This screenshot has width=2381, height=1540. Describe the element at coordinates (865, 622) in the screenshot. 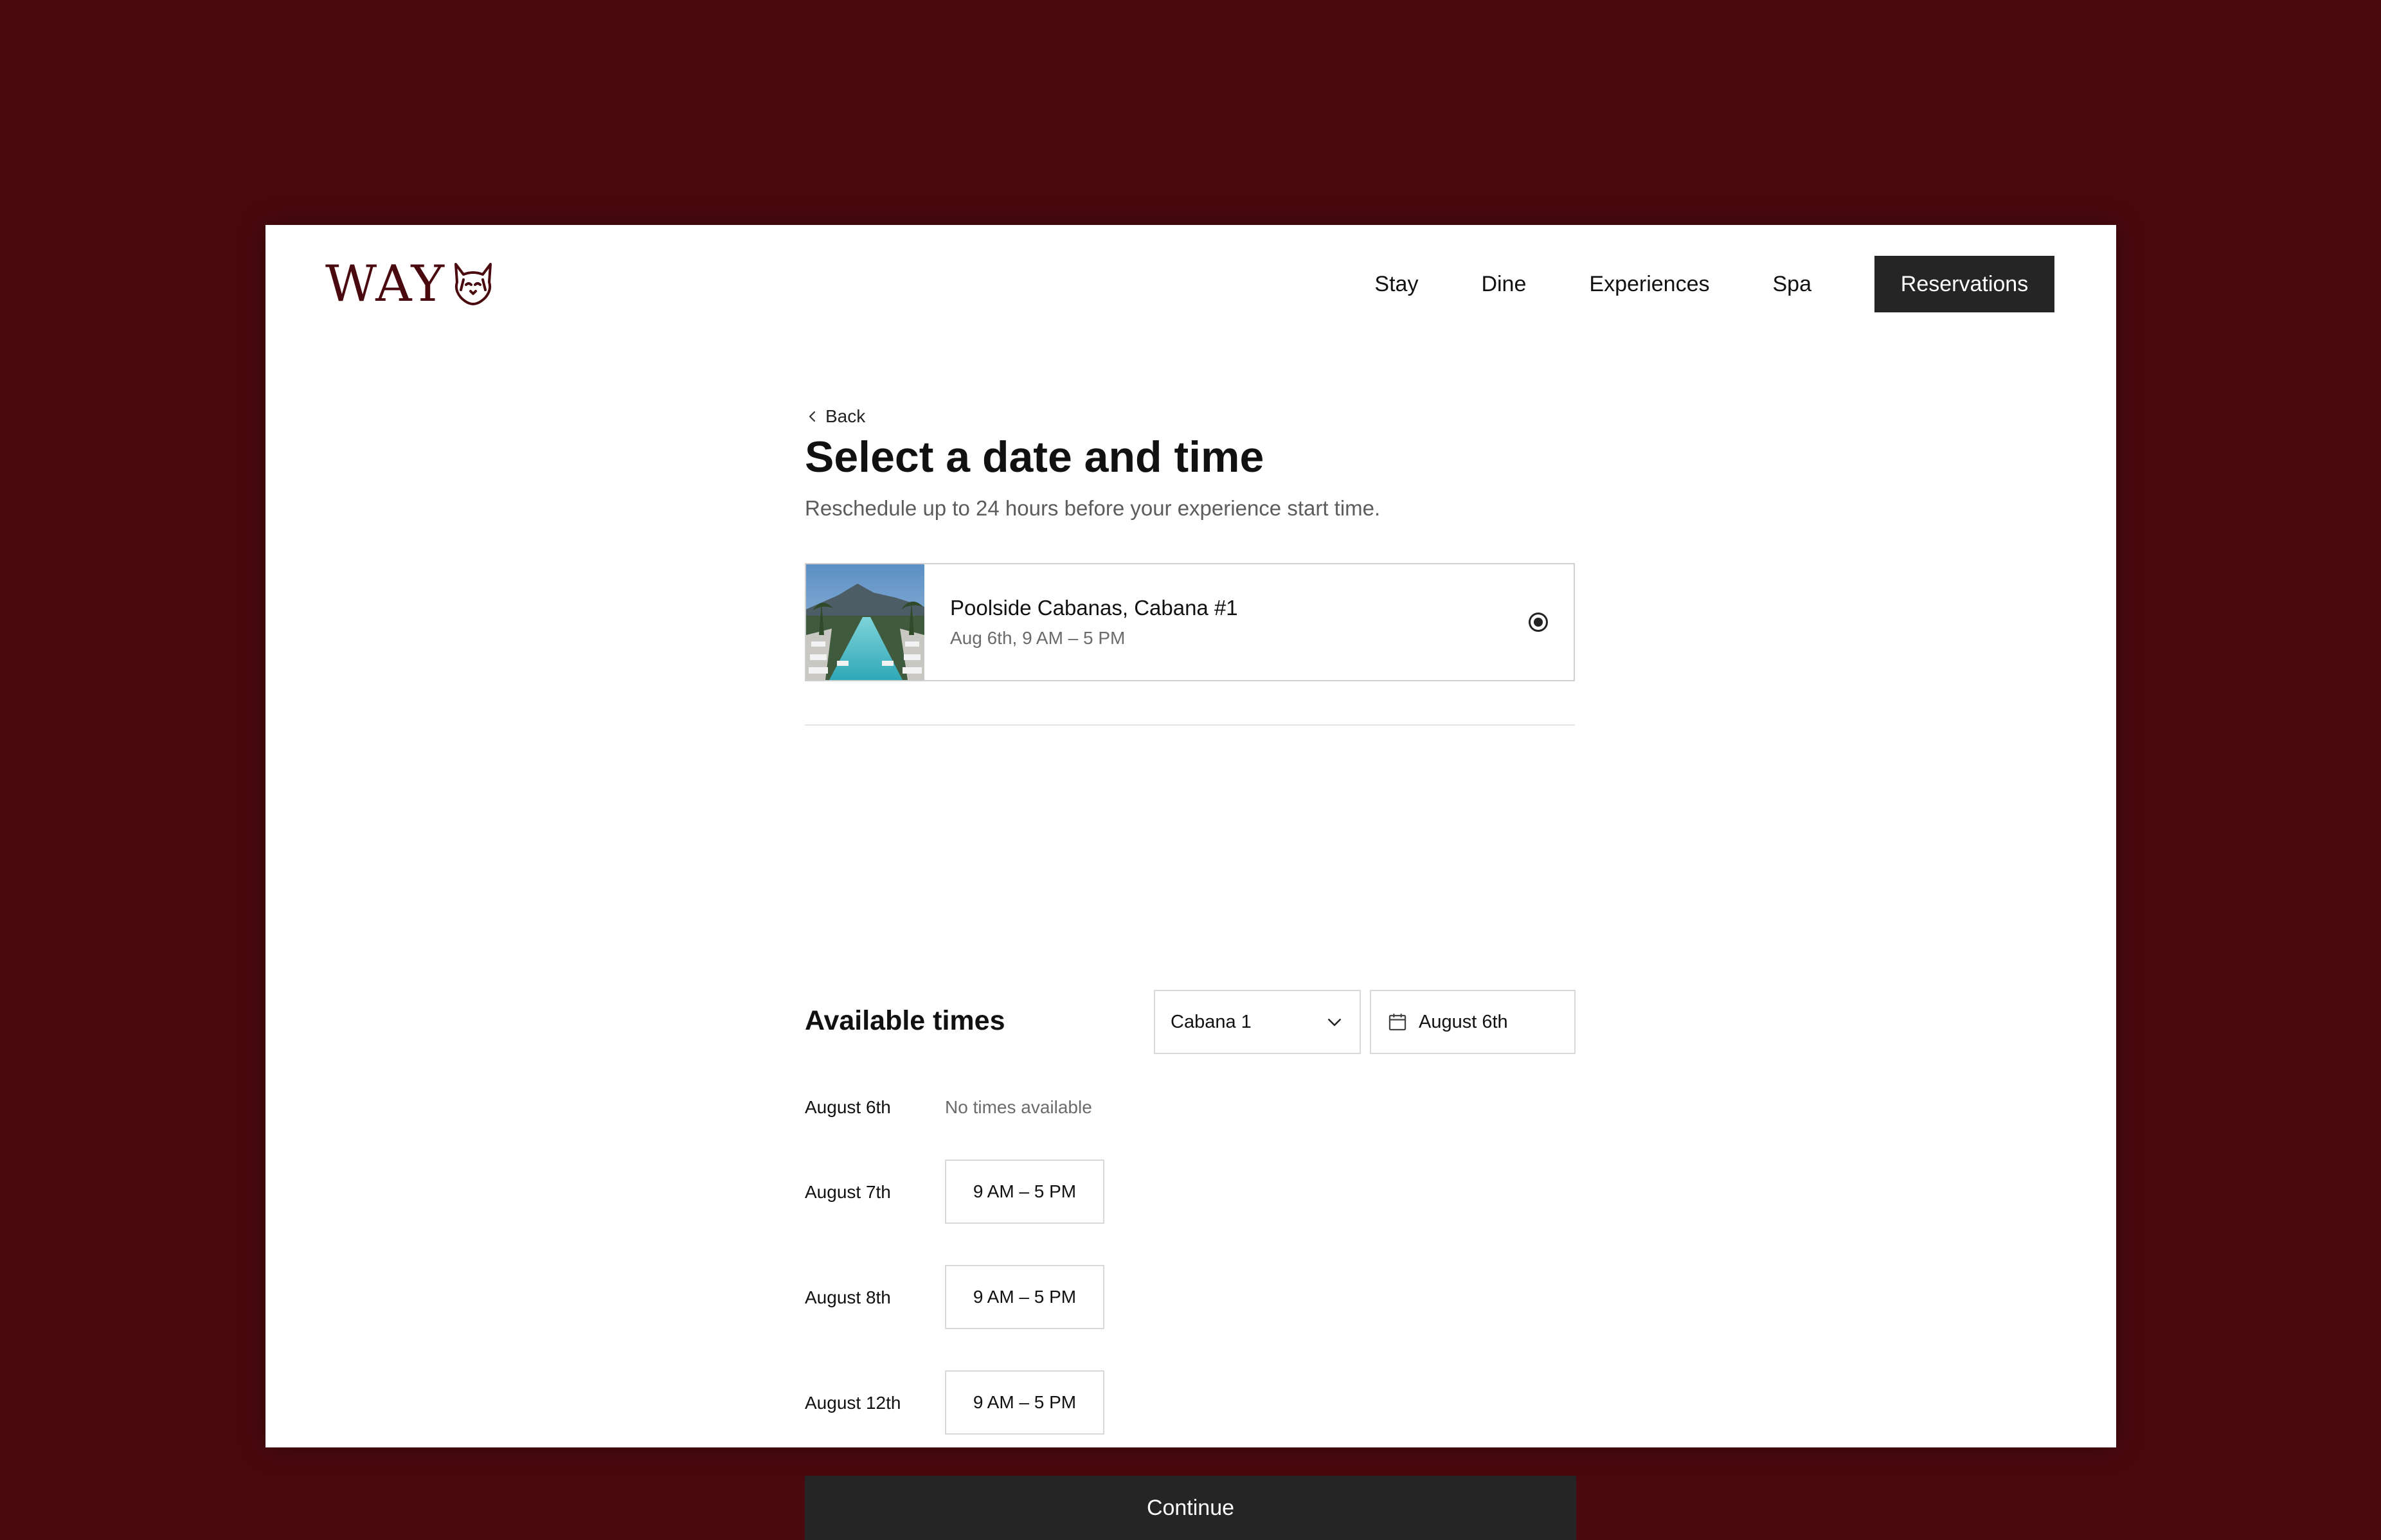

I see `pool-thumbnail` at that location.